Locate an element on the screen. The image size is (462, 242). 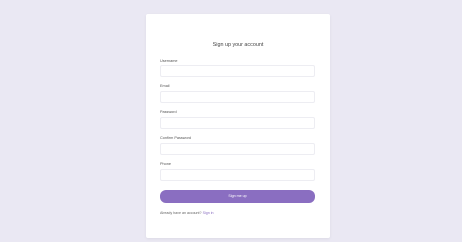
confirm-password-label: Confirm Password is located at coordinates (176, 138).